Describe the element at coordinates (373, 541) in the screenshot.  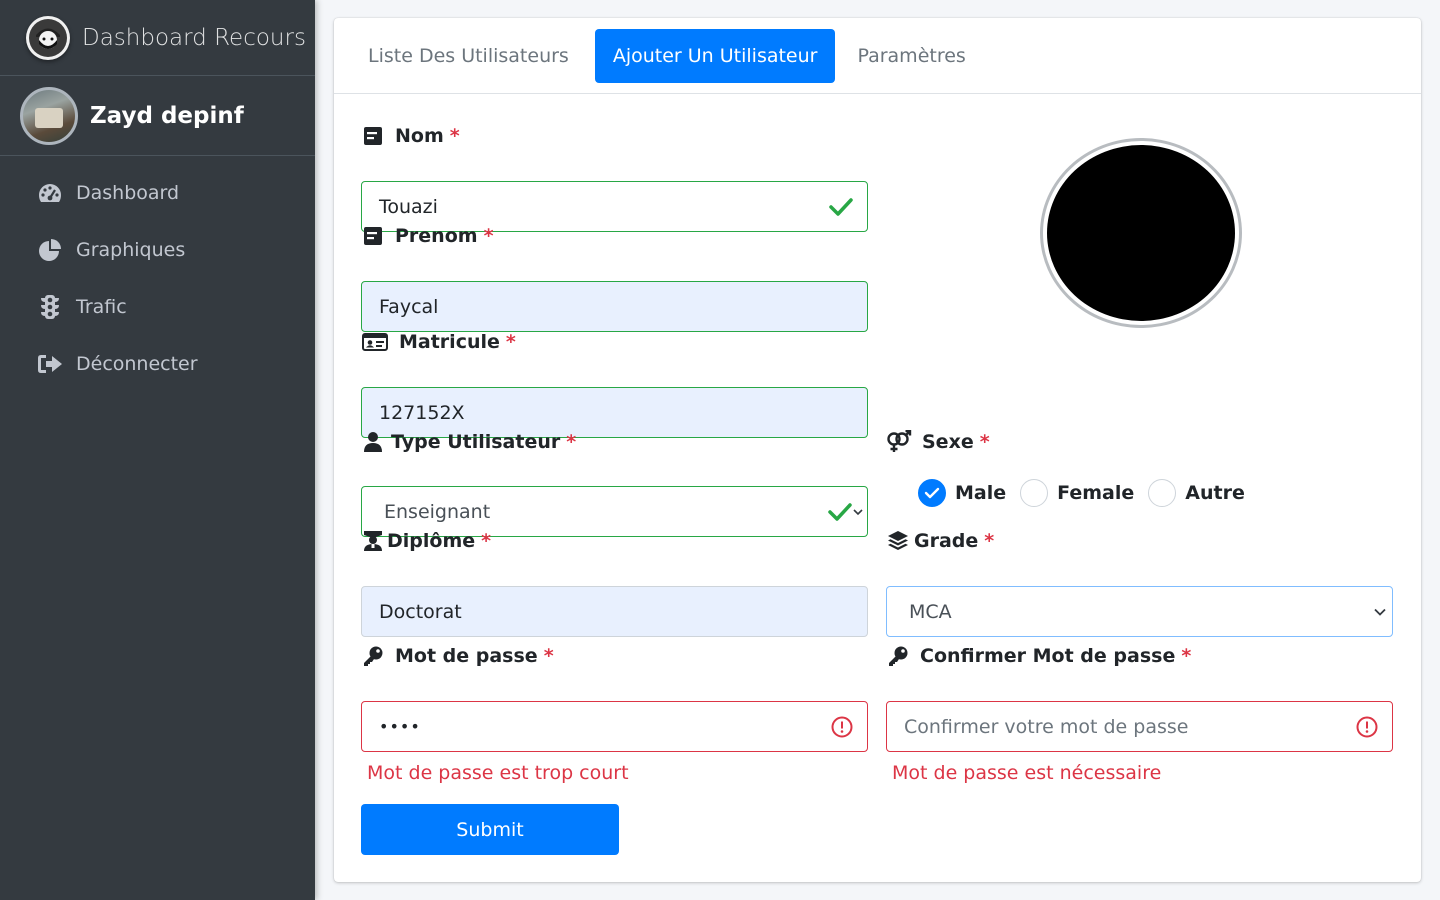
I see `graduate-icon` at that location.